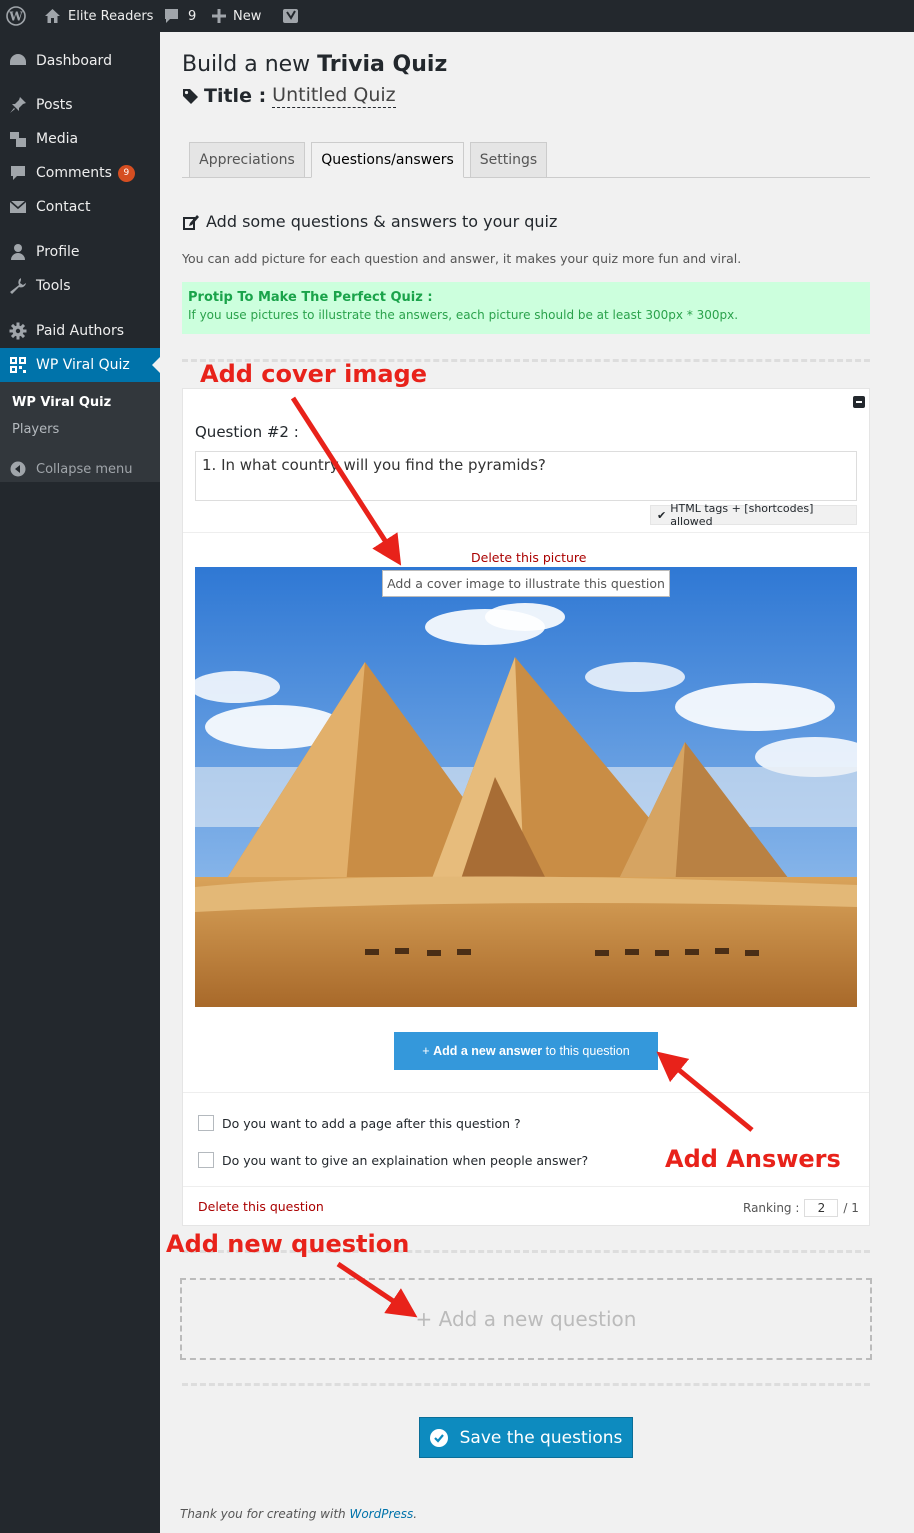  Describe the element at coordinates (310, 297) in the screenshot. I see `protip-title: Protip To Make The Perfect Quiz :` at that location.